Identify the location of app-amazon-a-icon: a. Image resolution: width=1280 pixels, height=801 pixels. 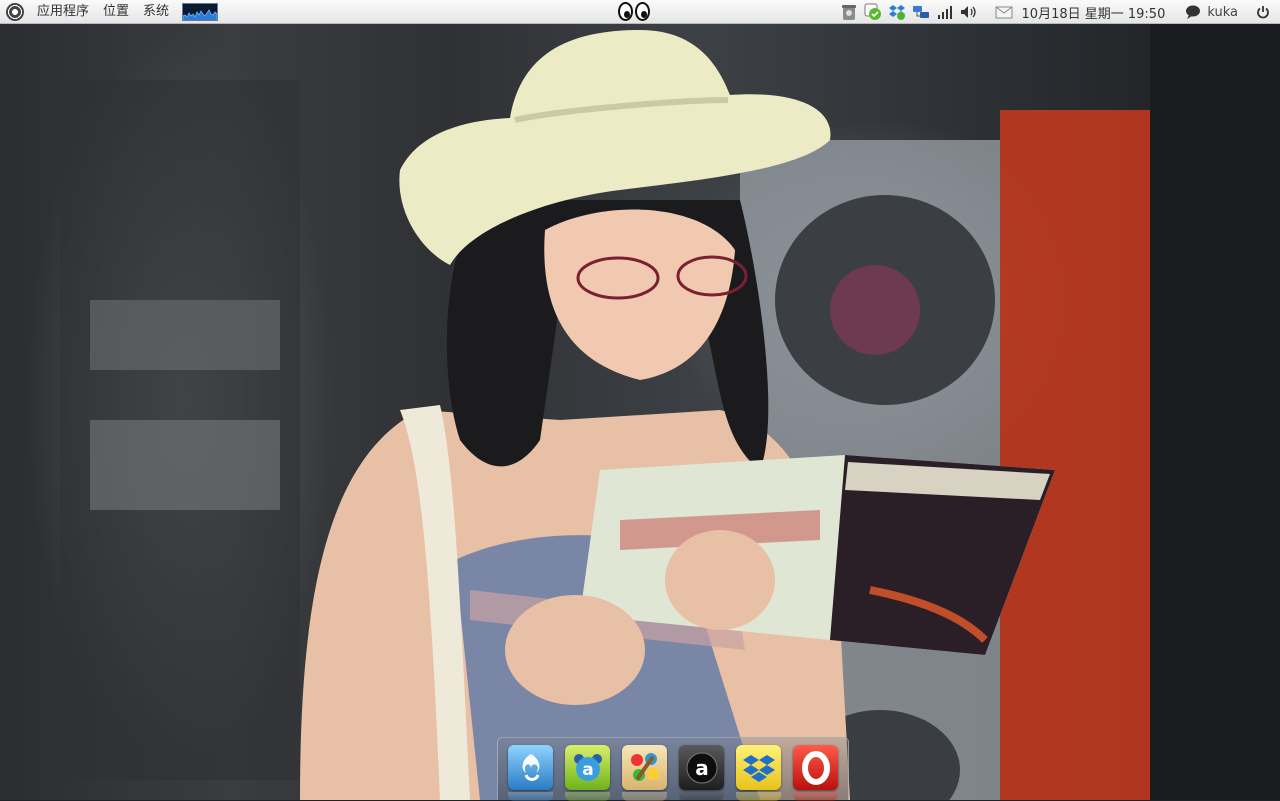
(701, 773).